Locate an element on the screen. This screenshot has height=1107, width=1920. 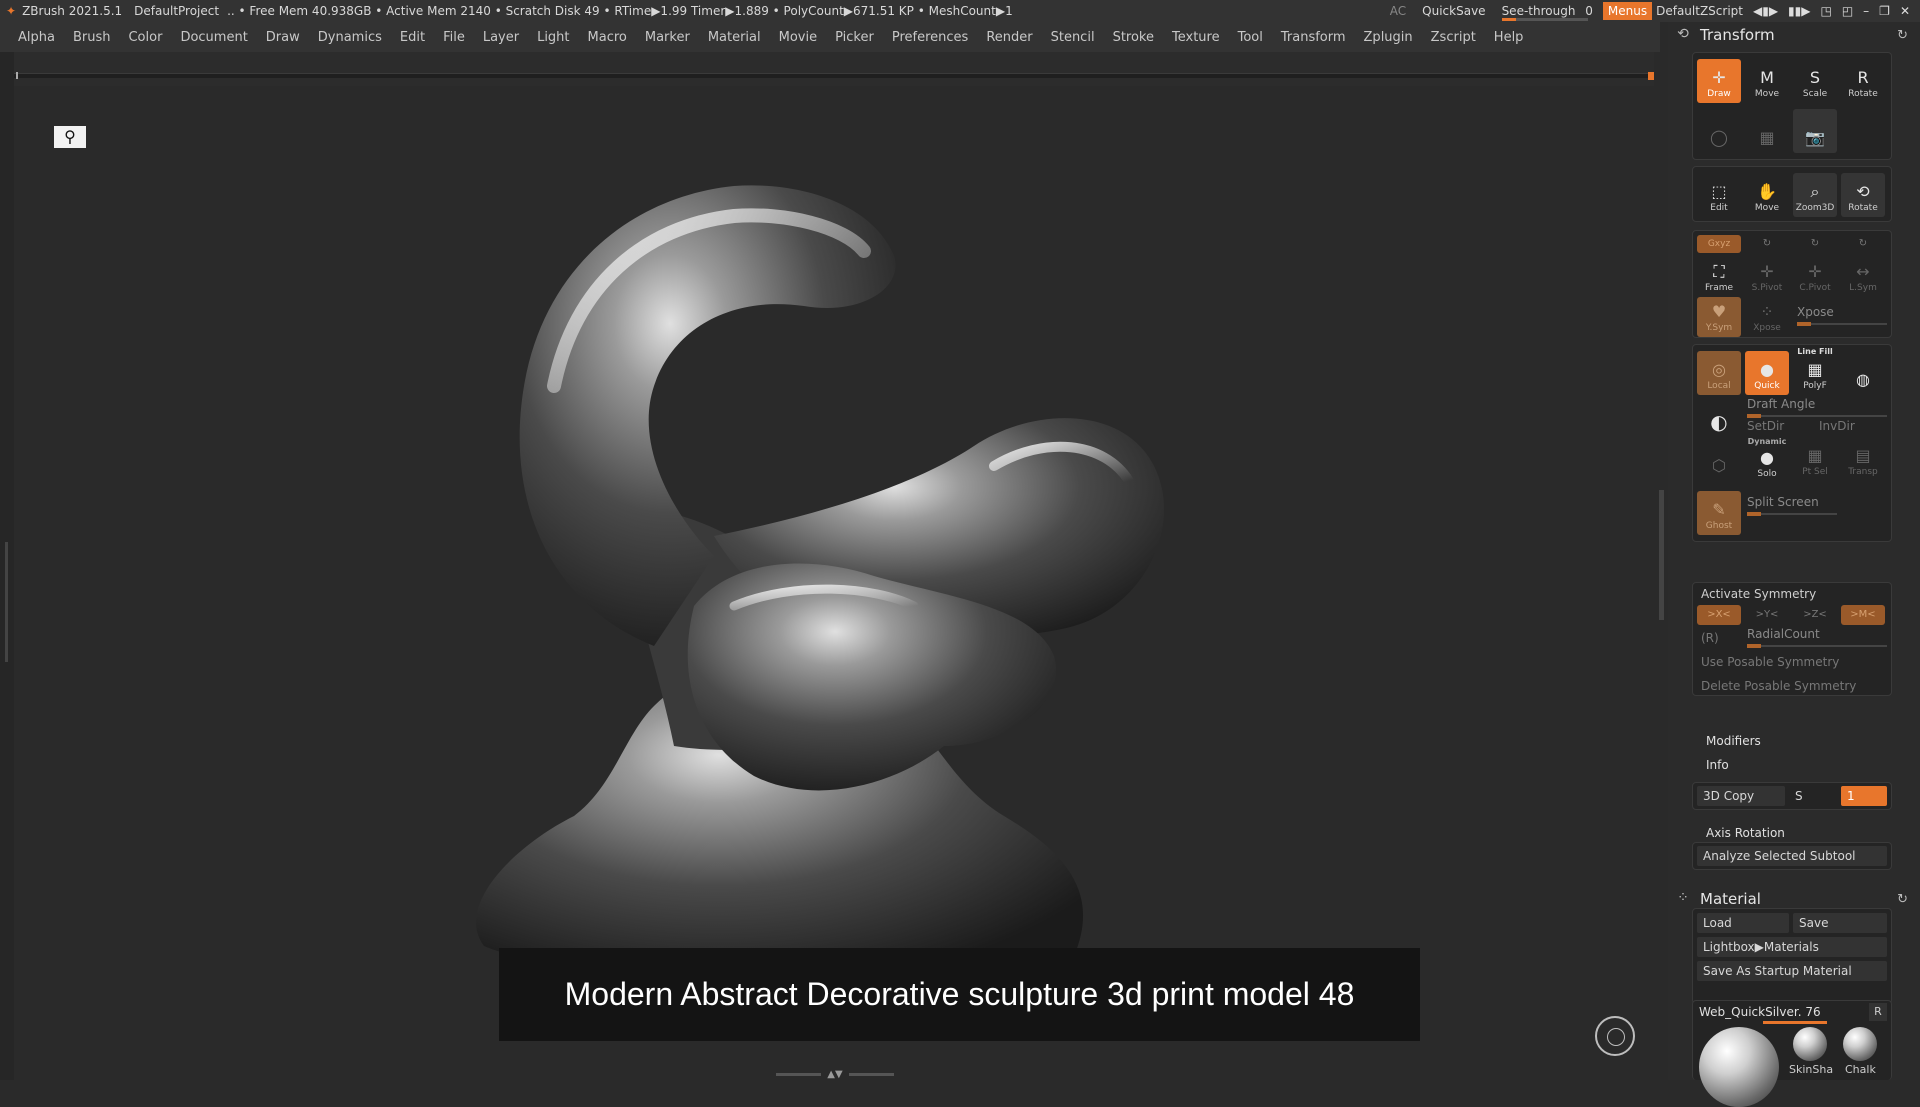
analyze-subtool-button: Analyze Selected Subtool is located at coordinates (1792, 856).